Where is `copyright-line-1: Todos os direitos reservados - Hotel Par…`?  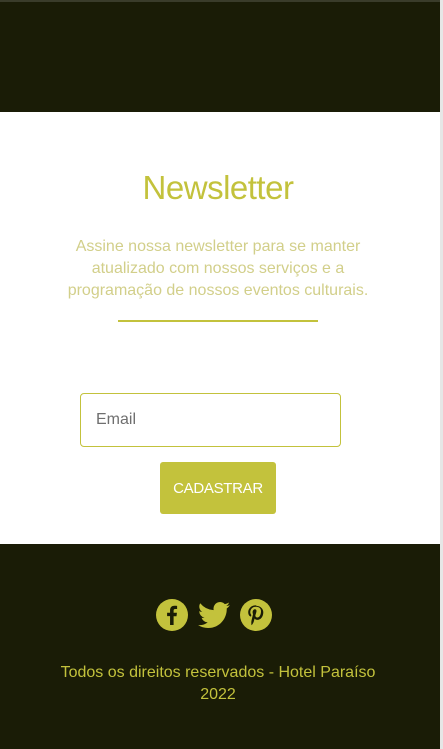 copyright-line-1: Todos os direitos reservados - Hotel Par… is located at coordinates (218, 672).